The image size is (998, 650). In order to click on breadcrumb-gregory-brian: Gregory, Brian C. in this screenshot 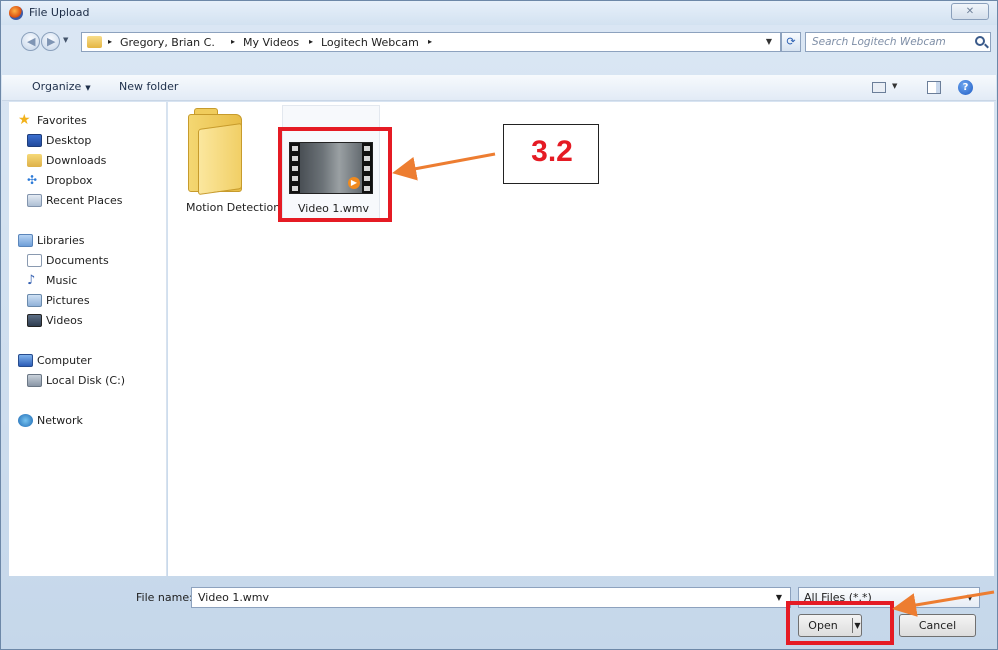, I will do `click(167, 42)`.